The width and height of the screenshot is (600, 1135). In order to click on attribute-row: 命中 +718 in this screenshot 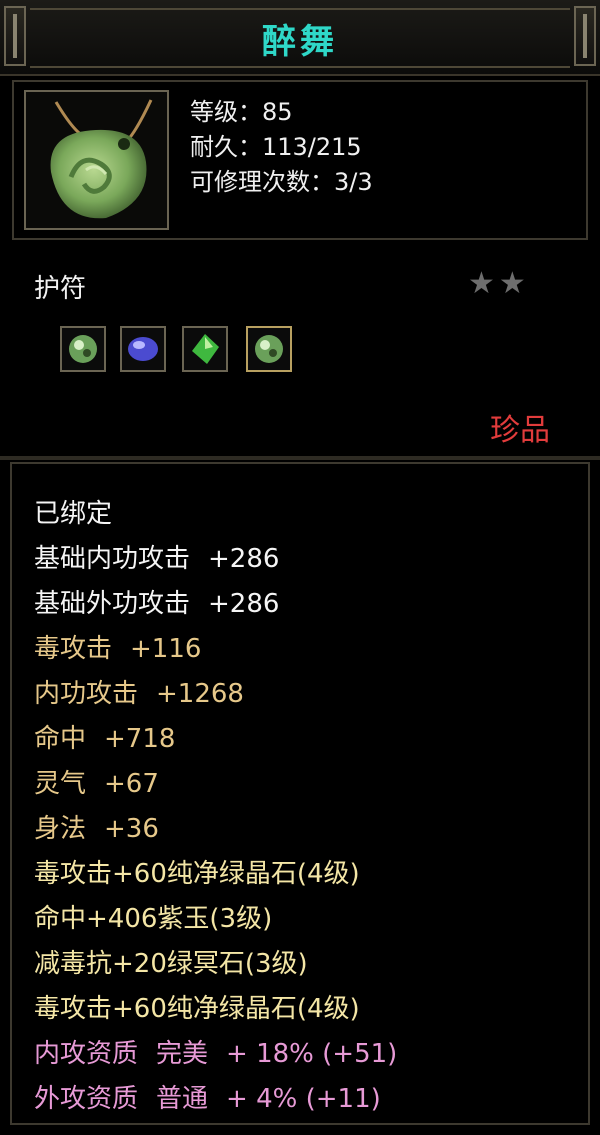, I will do `click(104, 736)`.